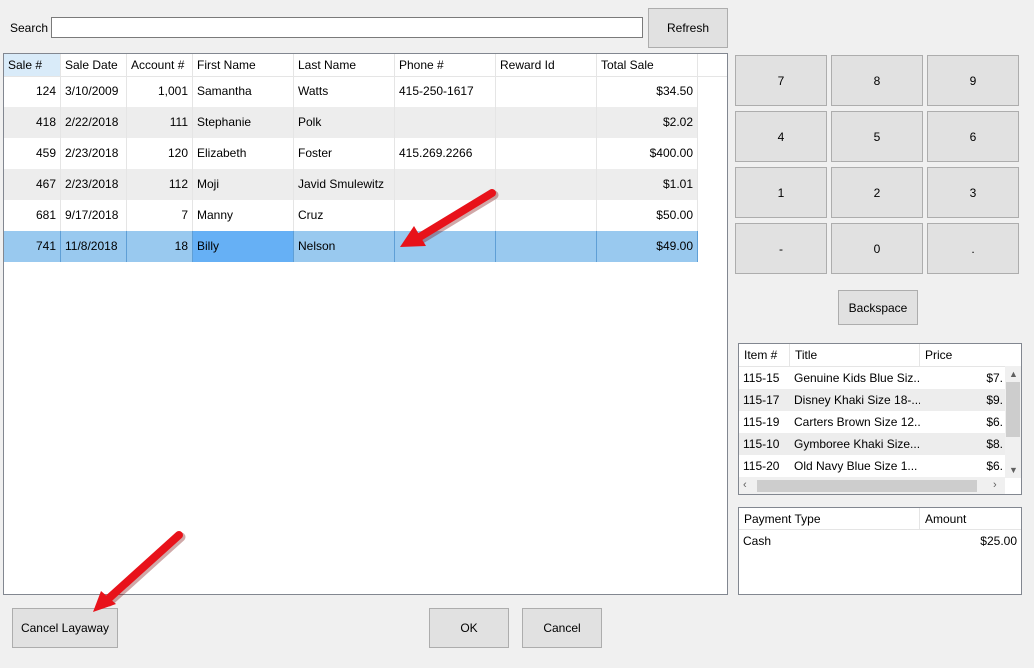 This screenshot has height=668, width=1034. What do you see at coordinates (32, 215) in the screenshot?
I see `cell-sale-number: 681` at bounding box center [32, 215].